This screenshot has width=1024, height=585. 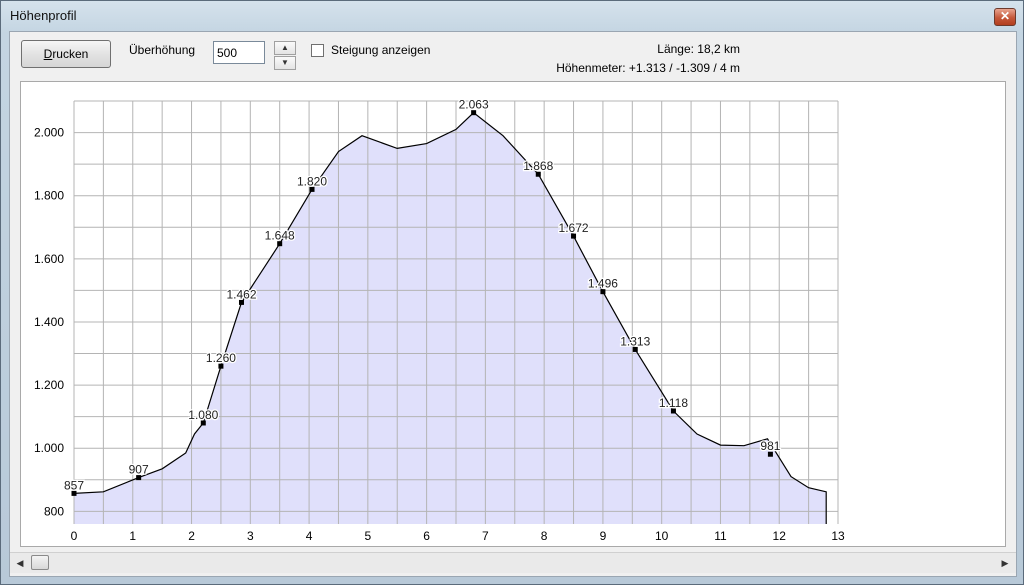 What do you see at coordinates (49, 133) in the screenshot?
I see `y-tick-label: 2.000` at bounding box center [49, 133].